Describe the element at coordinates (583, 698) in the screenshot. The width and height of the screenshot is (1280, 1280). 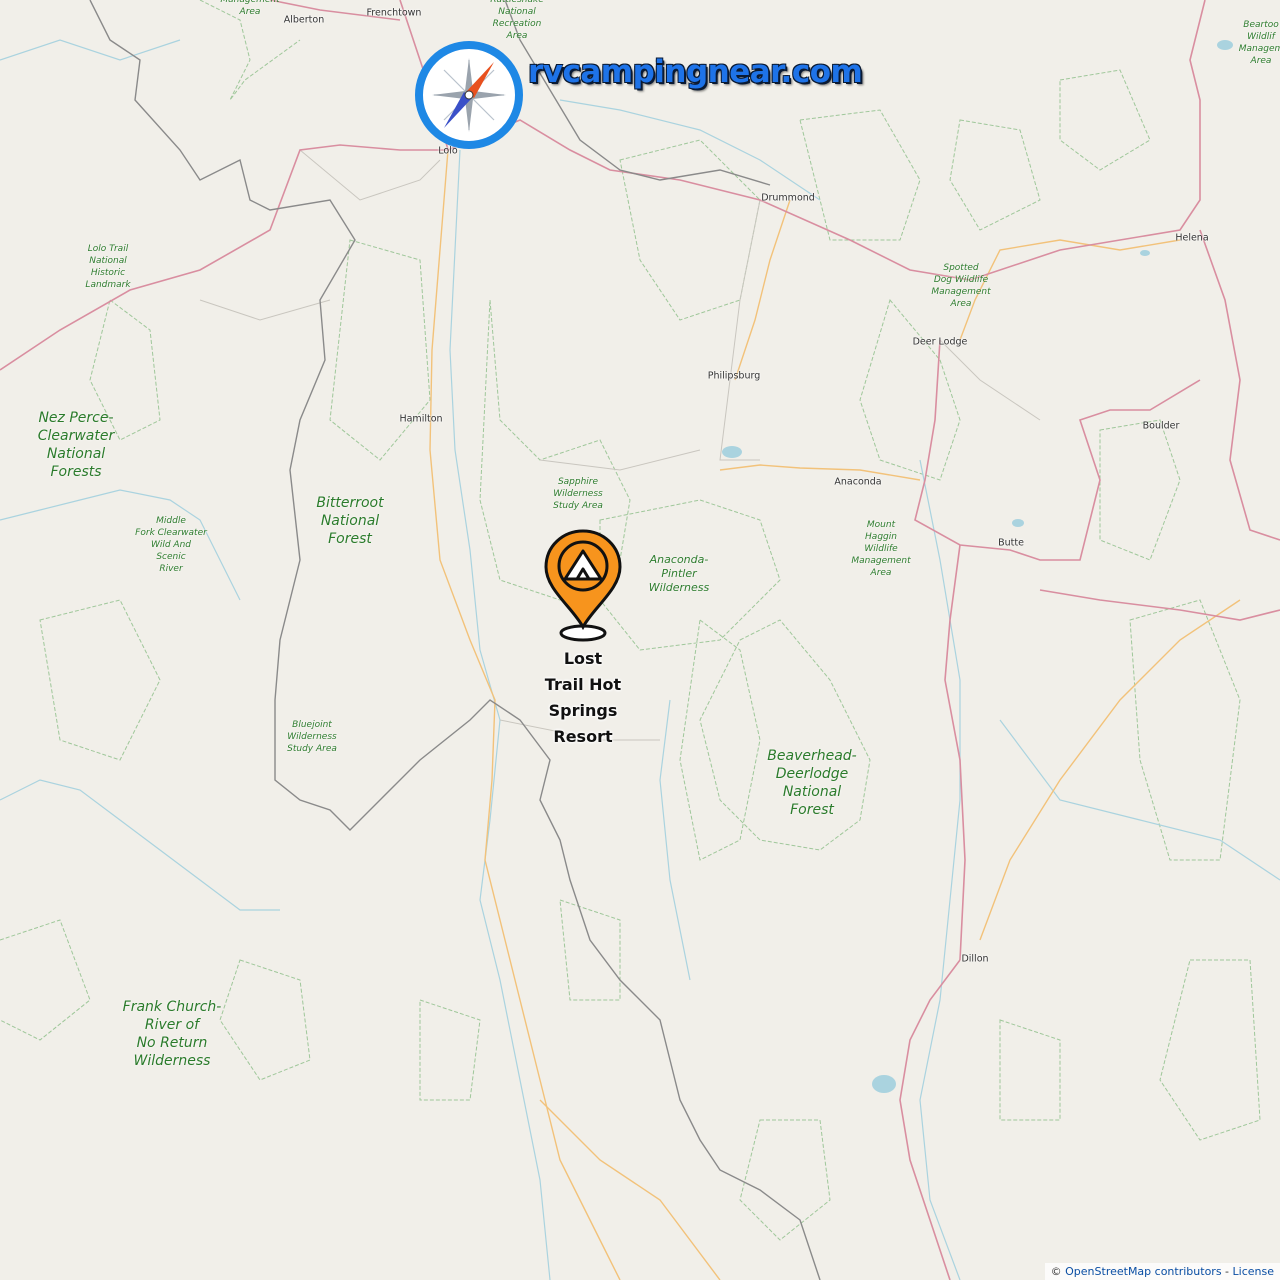
I see `poi-label: Lost Trail Hot Springs Resort` at that location.